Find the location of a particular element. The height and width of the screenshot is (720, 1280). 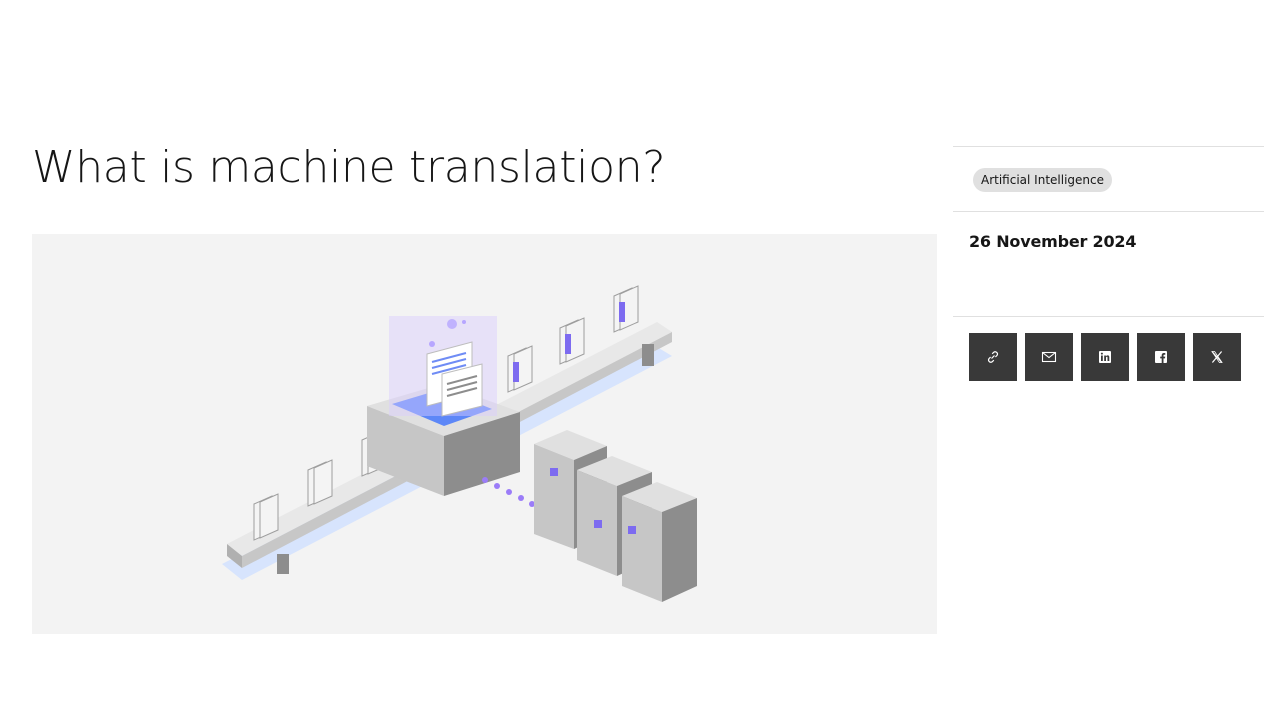

link-icon is located at coordinates (993, 357).